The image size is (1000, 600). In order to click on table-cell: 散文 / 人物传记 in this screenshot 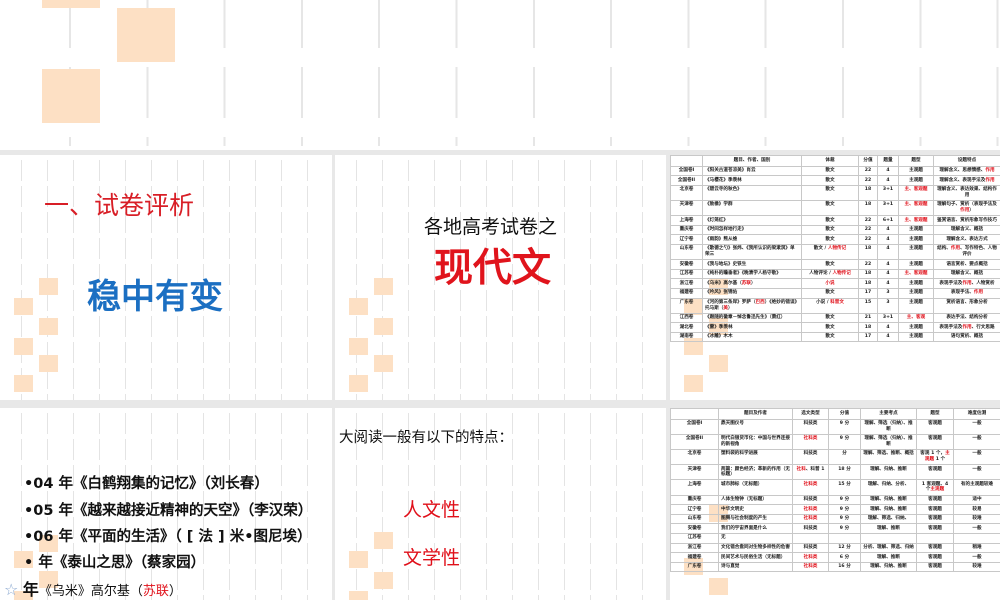, I will do `click(830, 252)`.